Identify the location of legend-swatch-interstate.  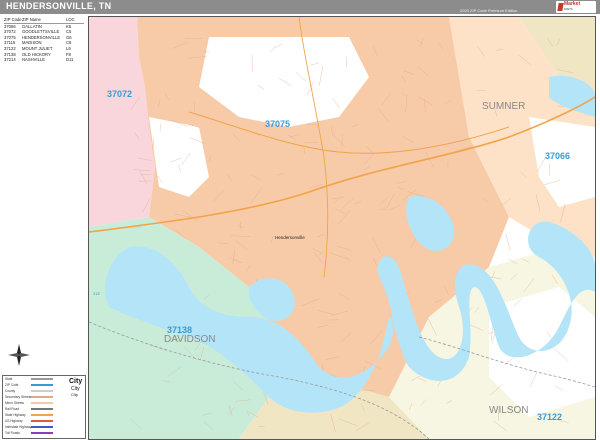
(42, 427).